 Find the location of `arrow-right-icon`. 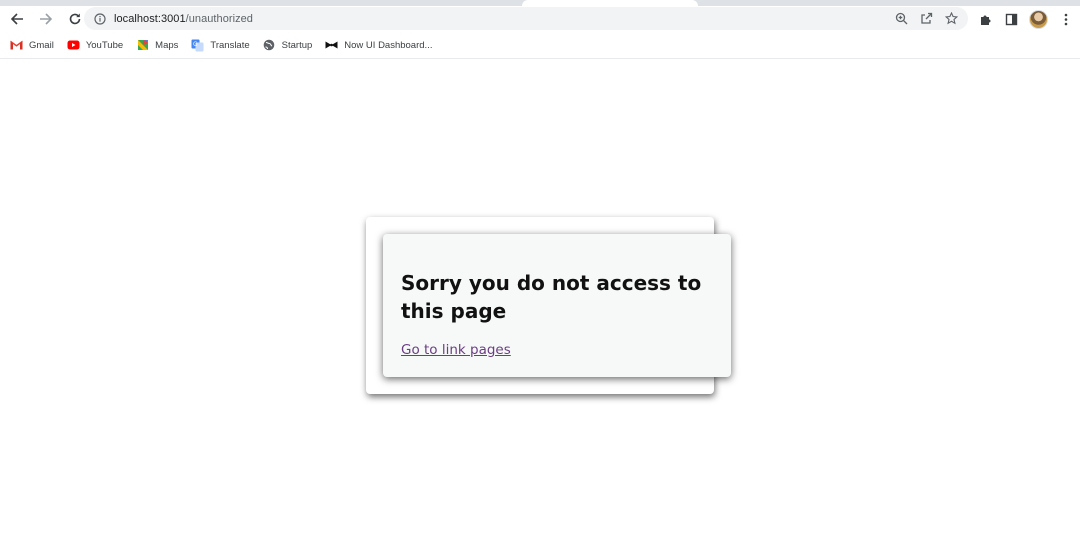

arrow-right-icon is located at coordinates (46, 19).